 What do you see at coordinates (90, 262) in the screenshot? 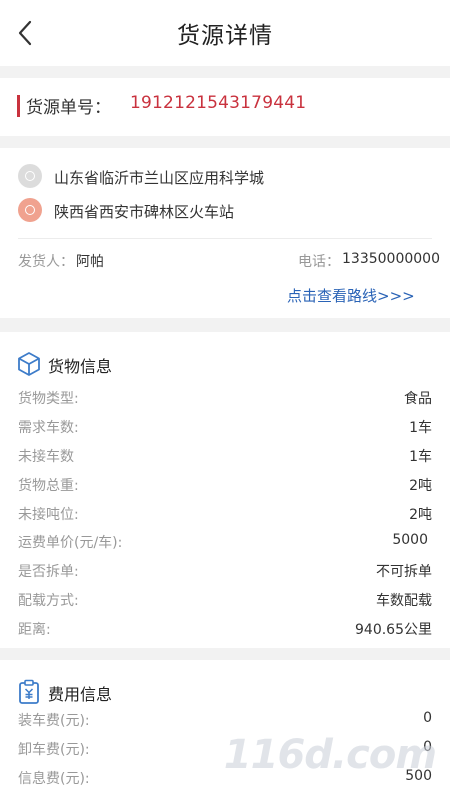
I see `shipper-name: 阿帕` at bounding box center [90, 262].